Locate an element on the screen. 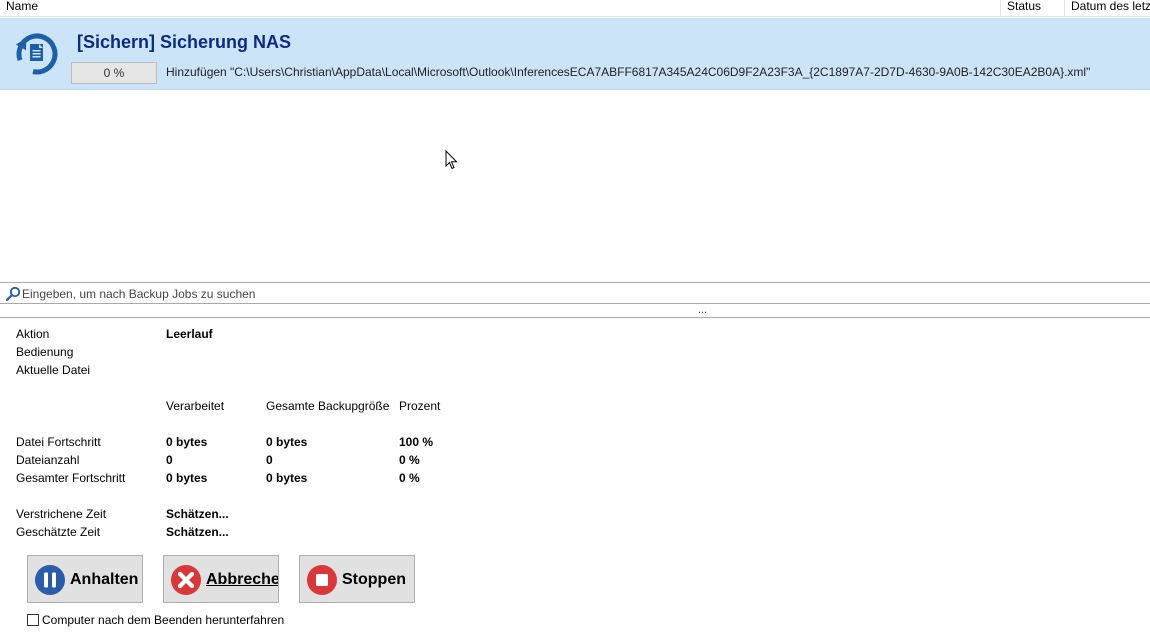  cancel-button: Abbrechen is located at coordinates (221, 579).